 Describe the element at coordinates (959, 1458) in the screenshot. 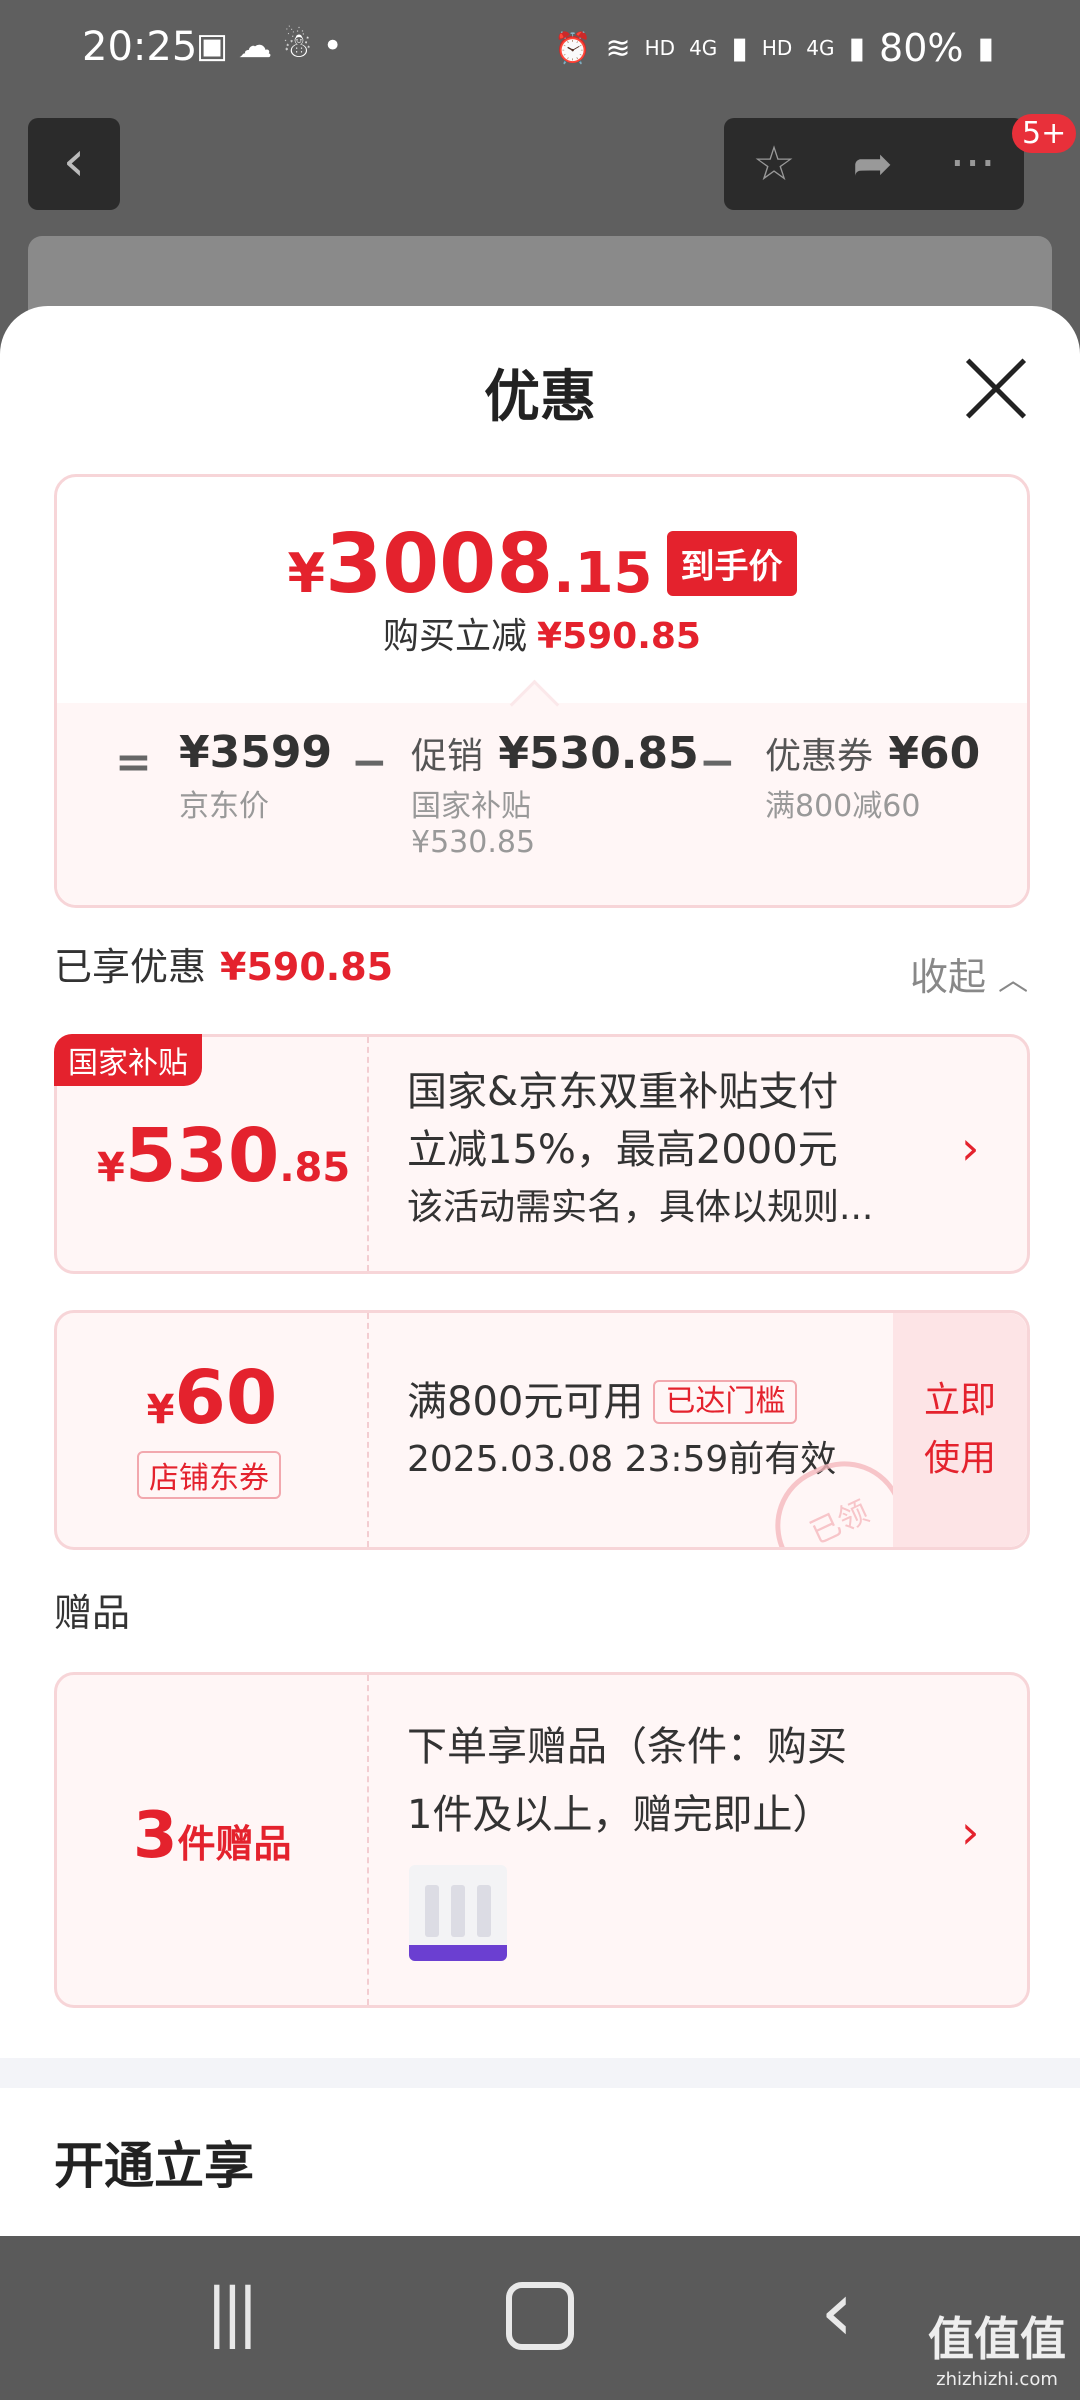

I see `use-now-line-2: 使用` at that location.